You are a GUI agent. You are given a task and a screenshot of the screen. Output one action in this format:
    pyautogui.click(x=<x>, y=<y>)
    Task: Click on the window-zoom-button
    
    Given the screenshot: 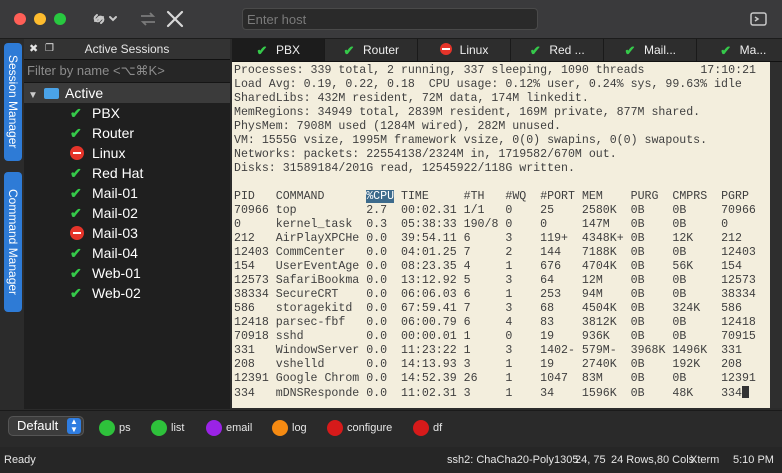 What is the action you would take?
    pyautogui.click(x=60, y=19)
    